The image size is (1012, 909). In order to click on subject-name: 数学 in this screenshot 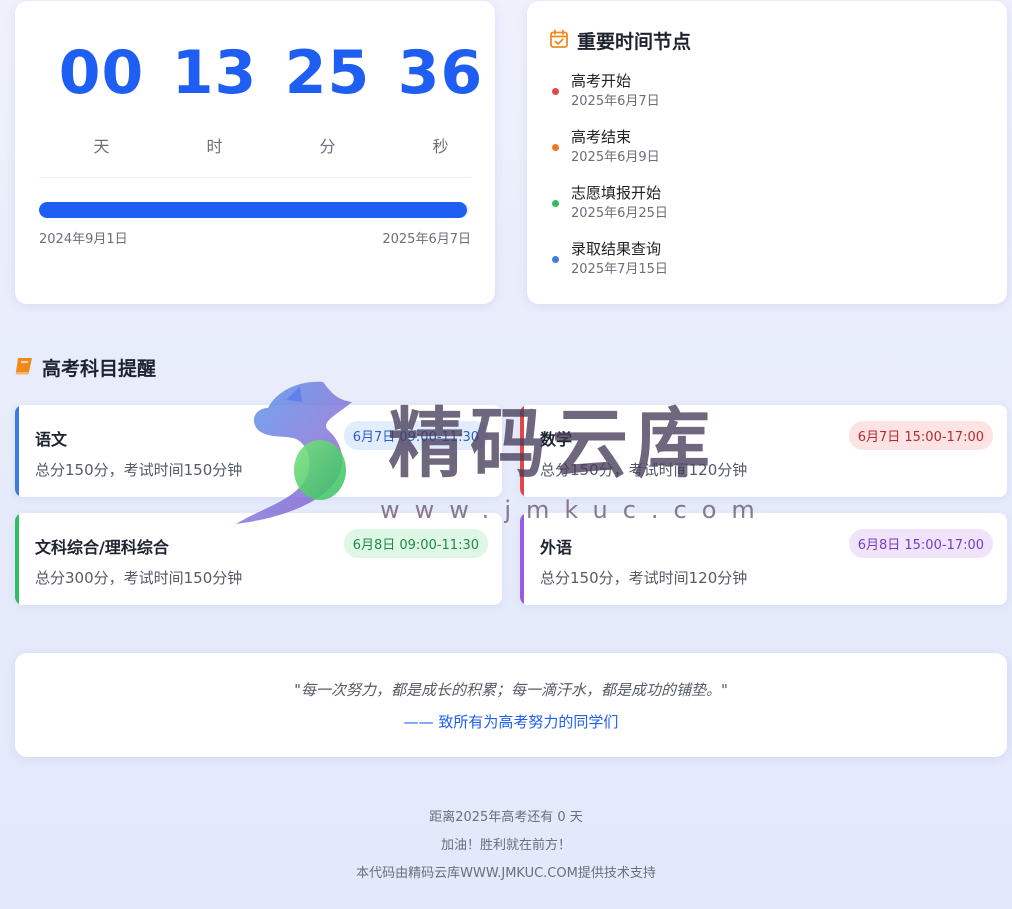, I will do `click(556, 439)`.